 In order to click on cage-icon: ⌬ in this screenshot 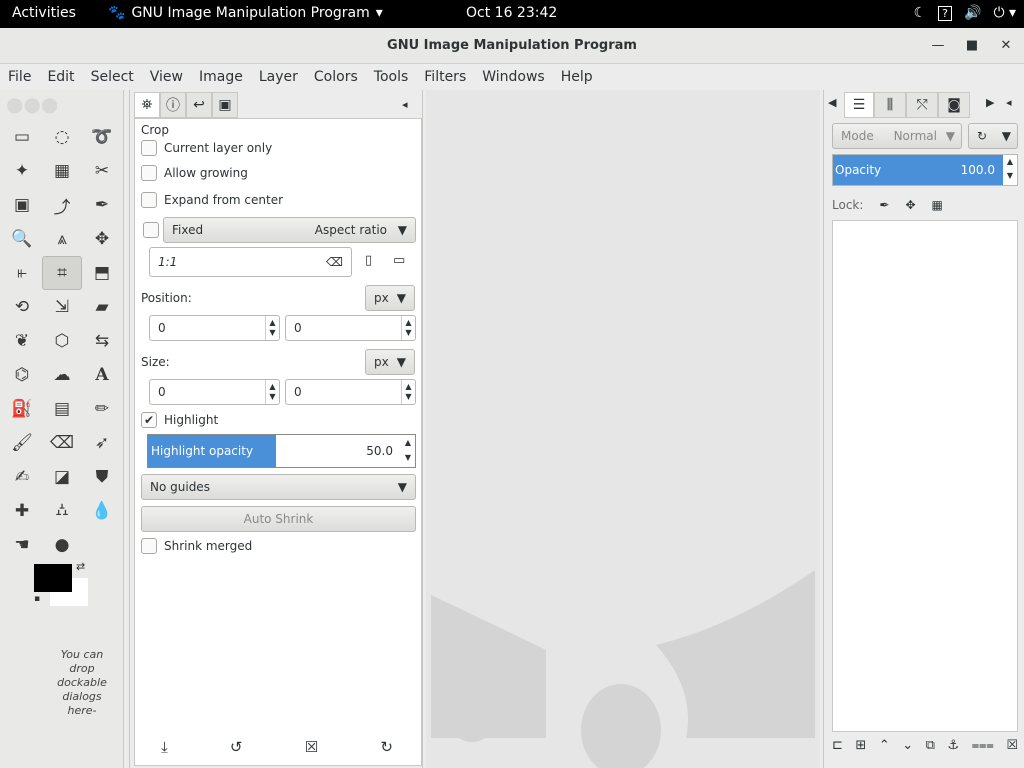, I will do `click(22, 375)`.